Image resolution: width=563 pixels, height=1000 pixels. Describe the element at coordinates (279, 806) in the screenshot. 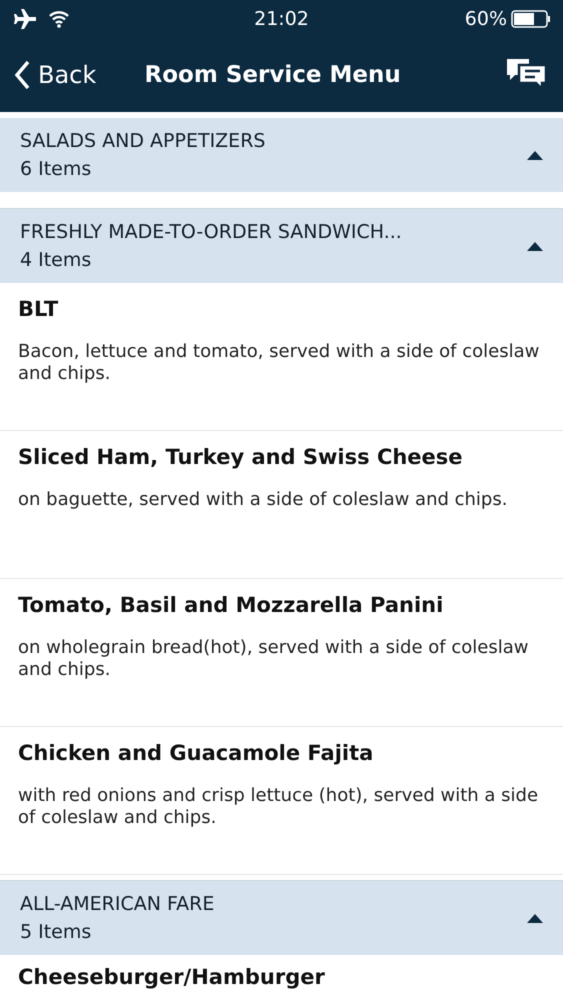

I see `item-description: with red onions and crisp lettuce (hot), served with a side of coleslaw and chips.` at that location.